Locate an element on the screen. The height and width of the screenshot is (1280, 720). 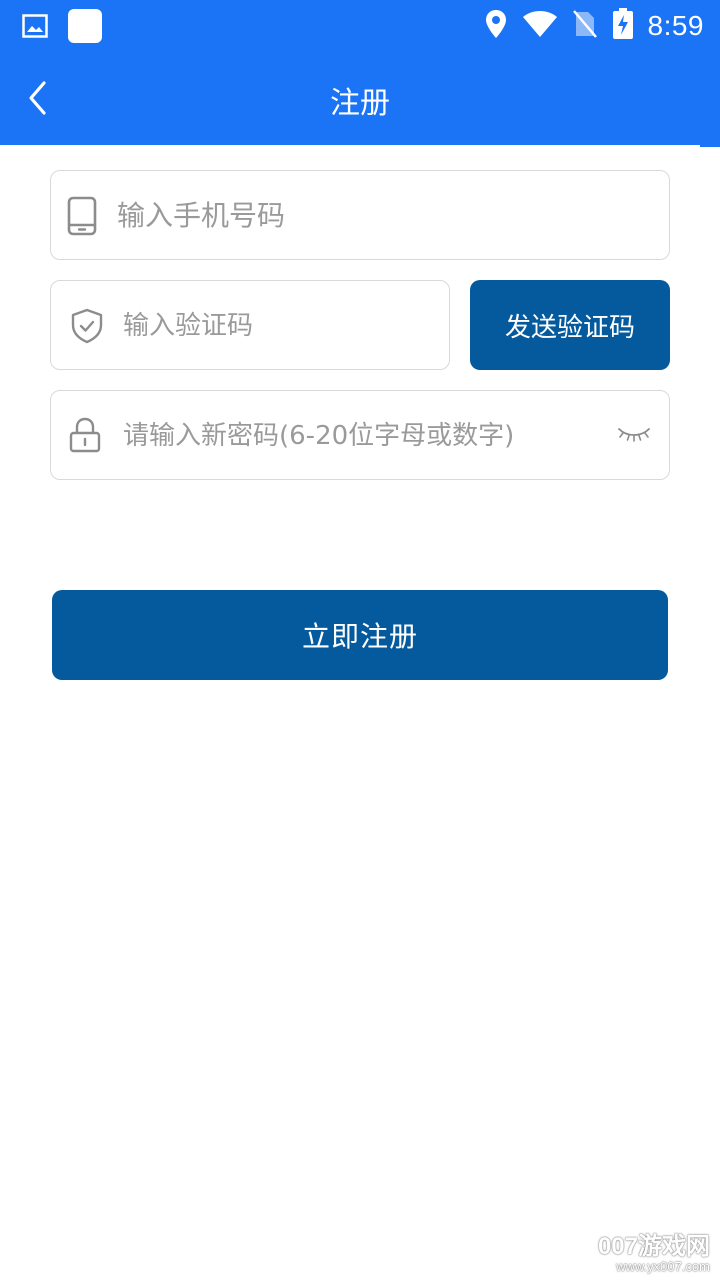
code-field is located at coordinates (250, 325).